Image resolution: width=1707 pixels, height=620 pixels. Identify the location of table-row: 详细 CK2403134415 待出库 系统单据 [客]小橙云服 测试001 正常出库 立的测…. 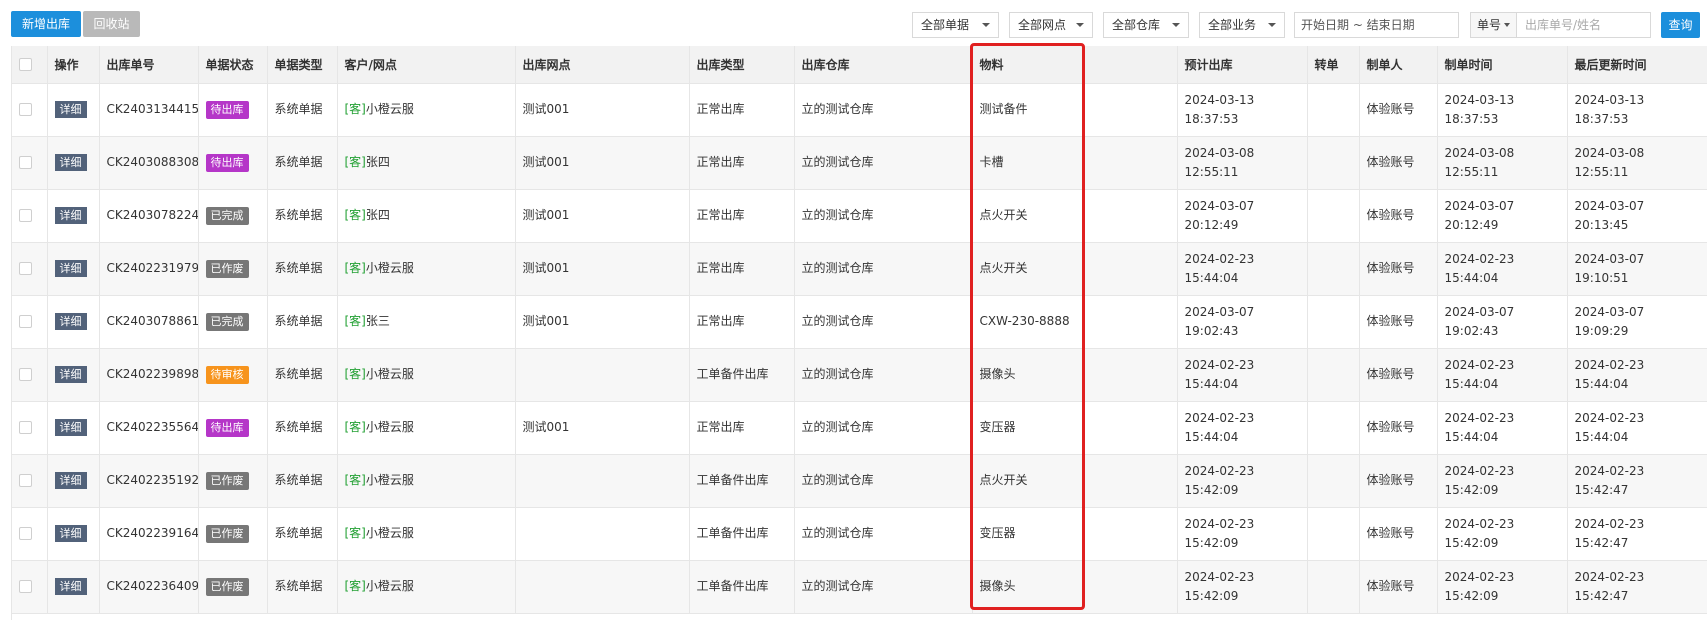
(859, 110).